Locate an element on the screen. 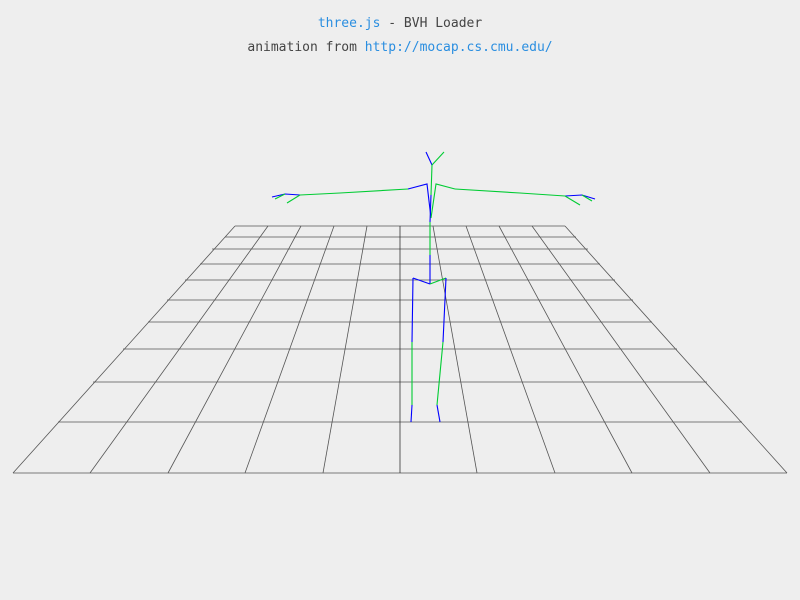 The image size is (800, 600). title-line: three.js - BVH Loader is located at coordinates (400, 24).